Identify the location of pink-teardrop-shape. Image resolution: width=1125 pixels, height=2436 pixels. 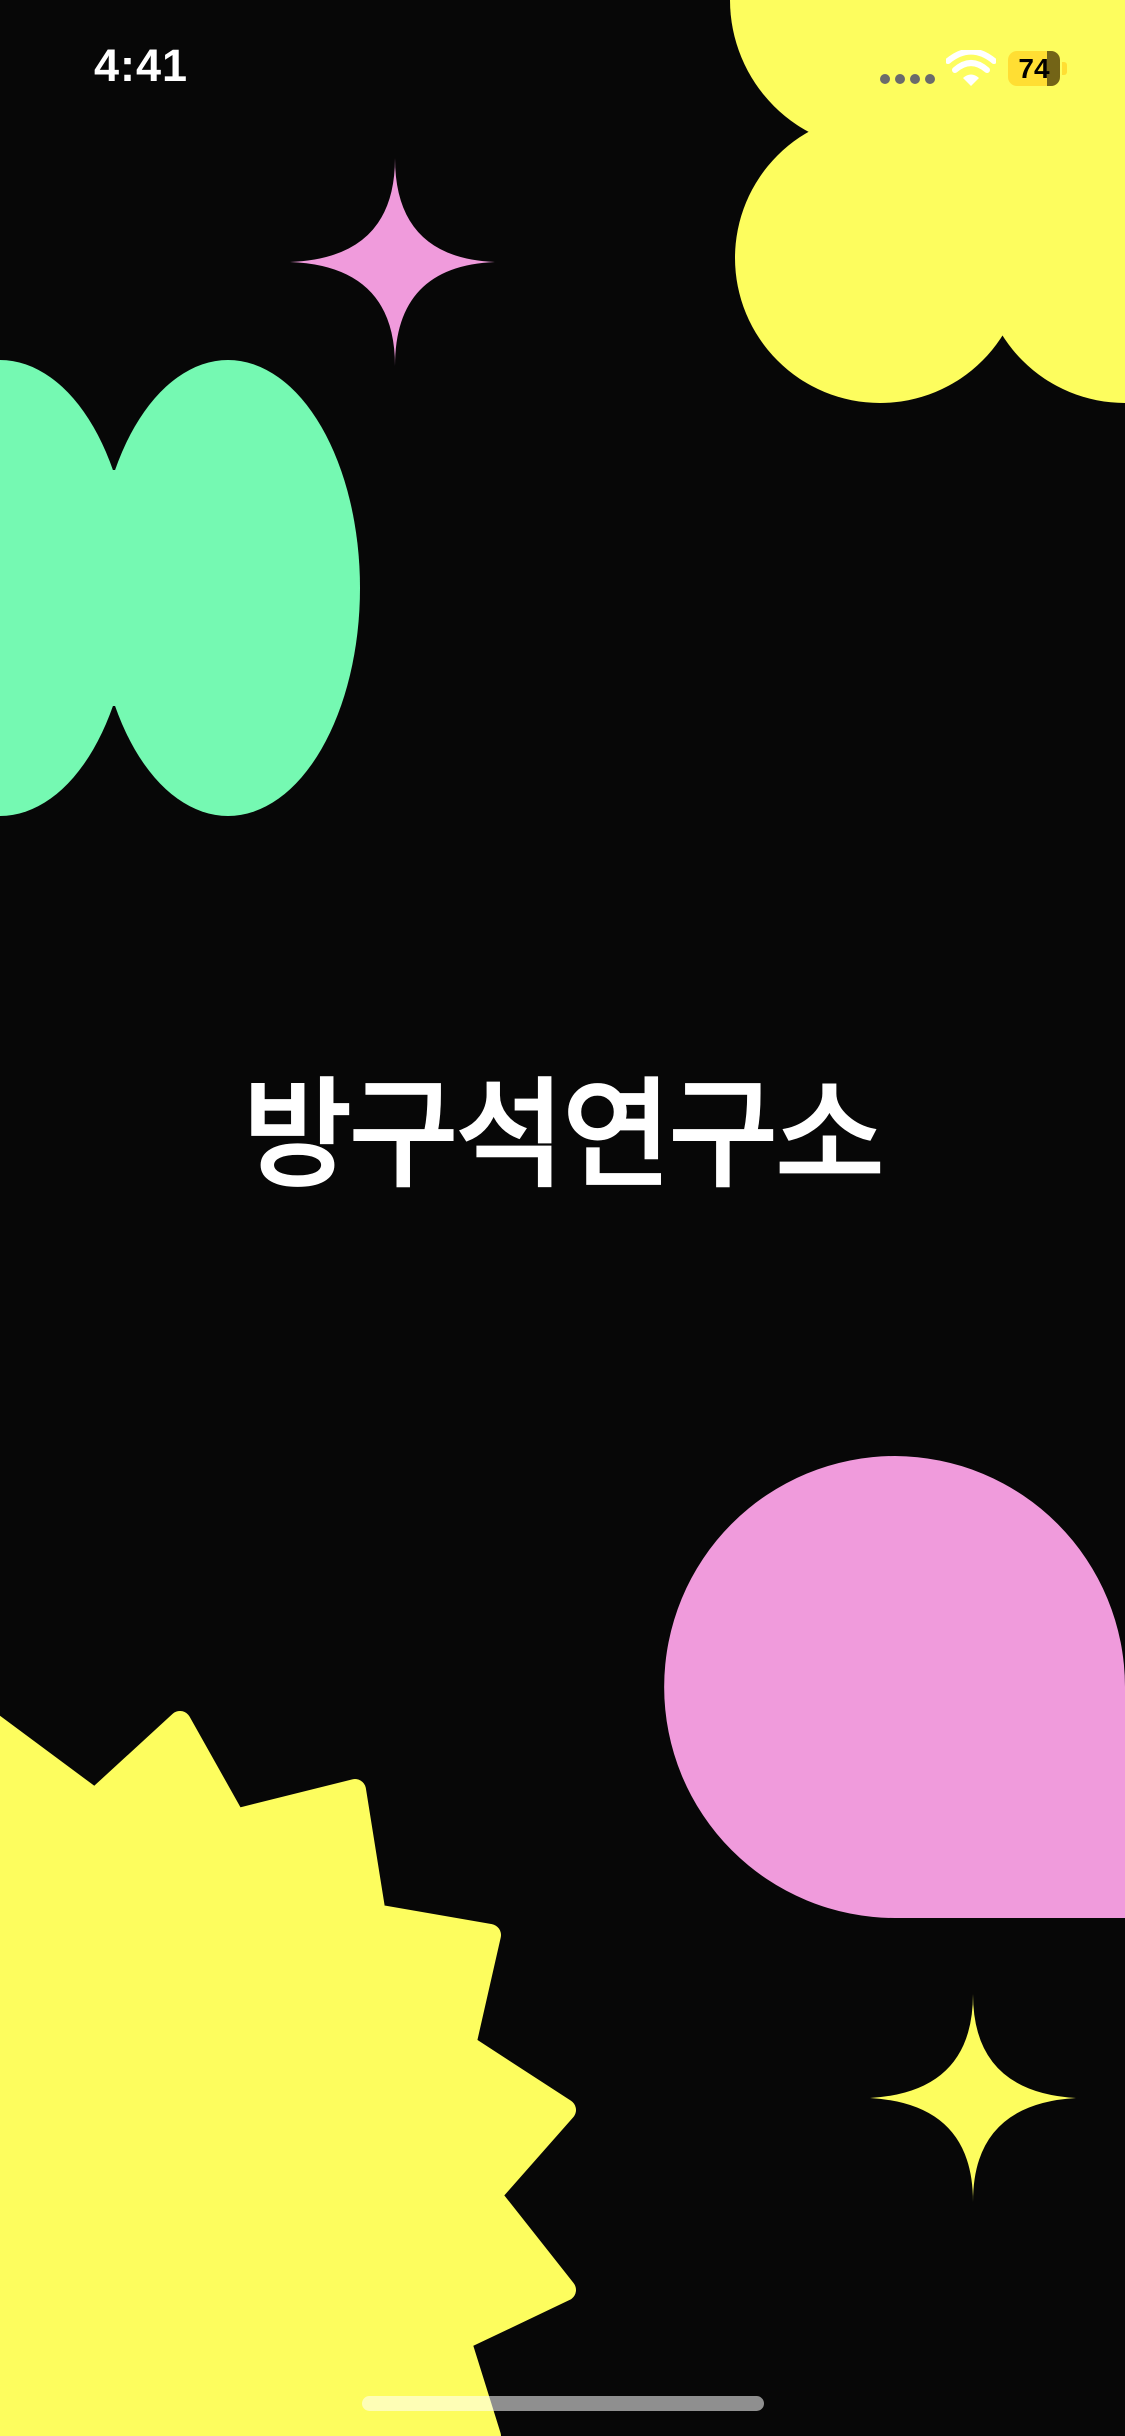
(894, 1687).